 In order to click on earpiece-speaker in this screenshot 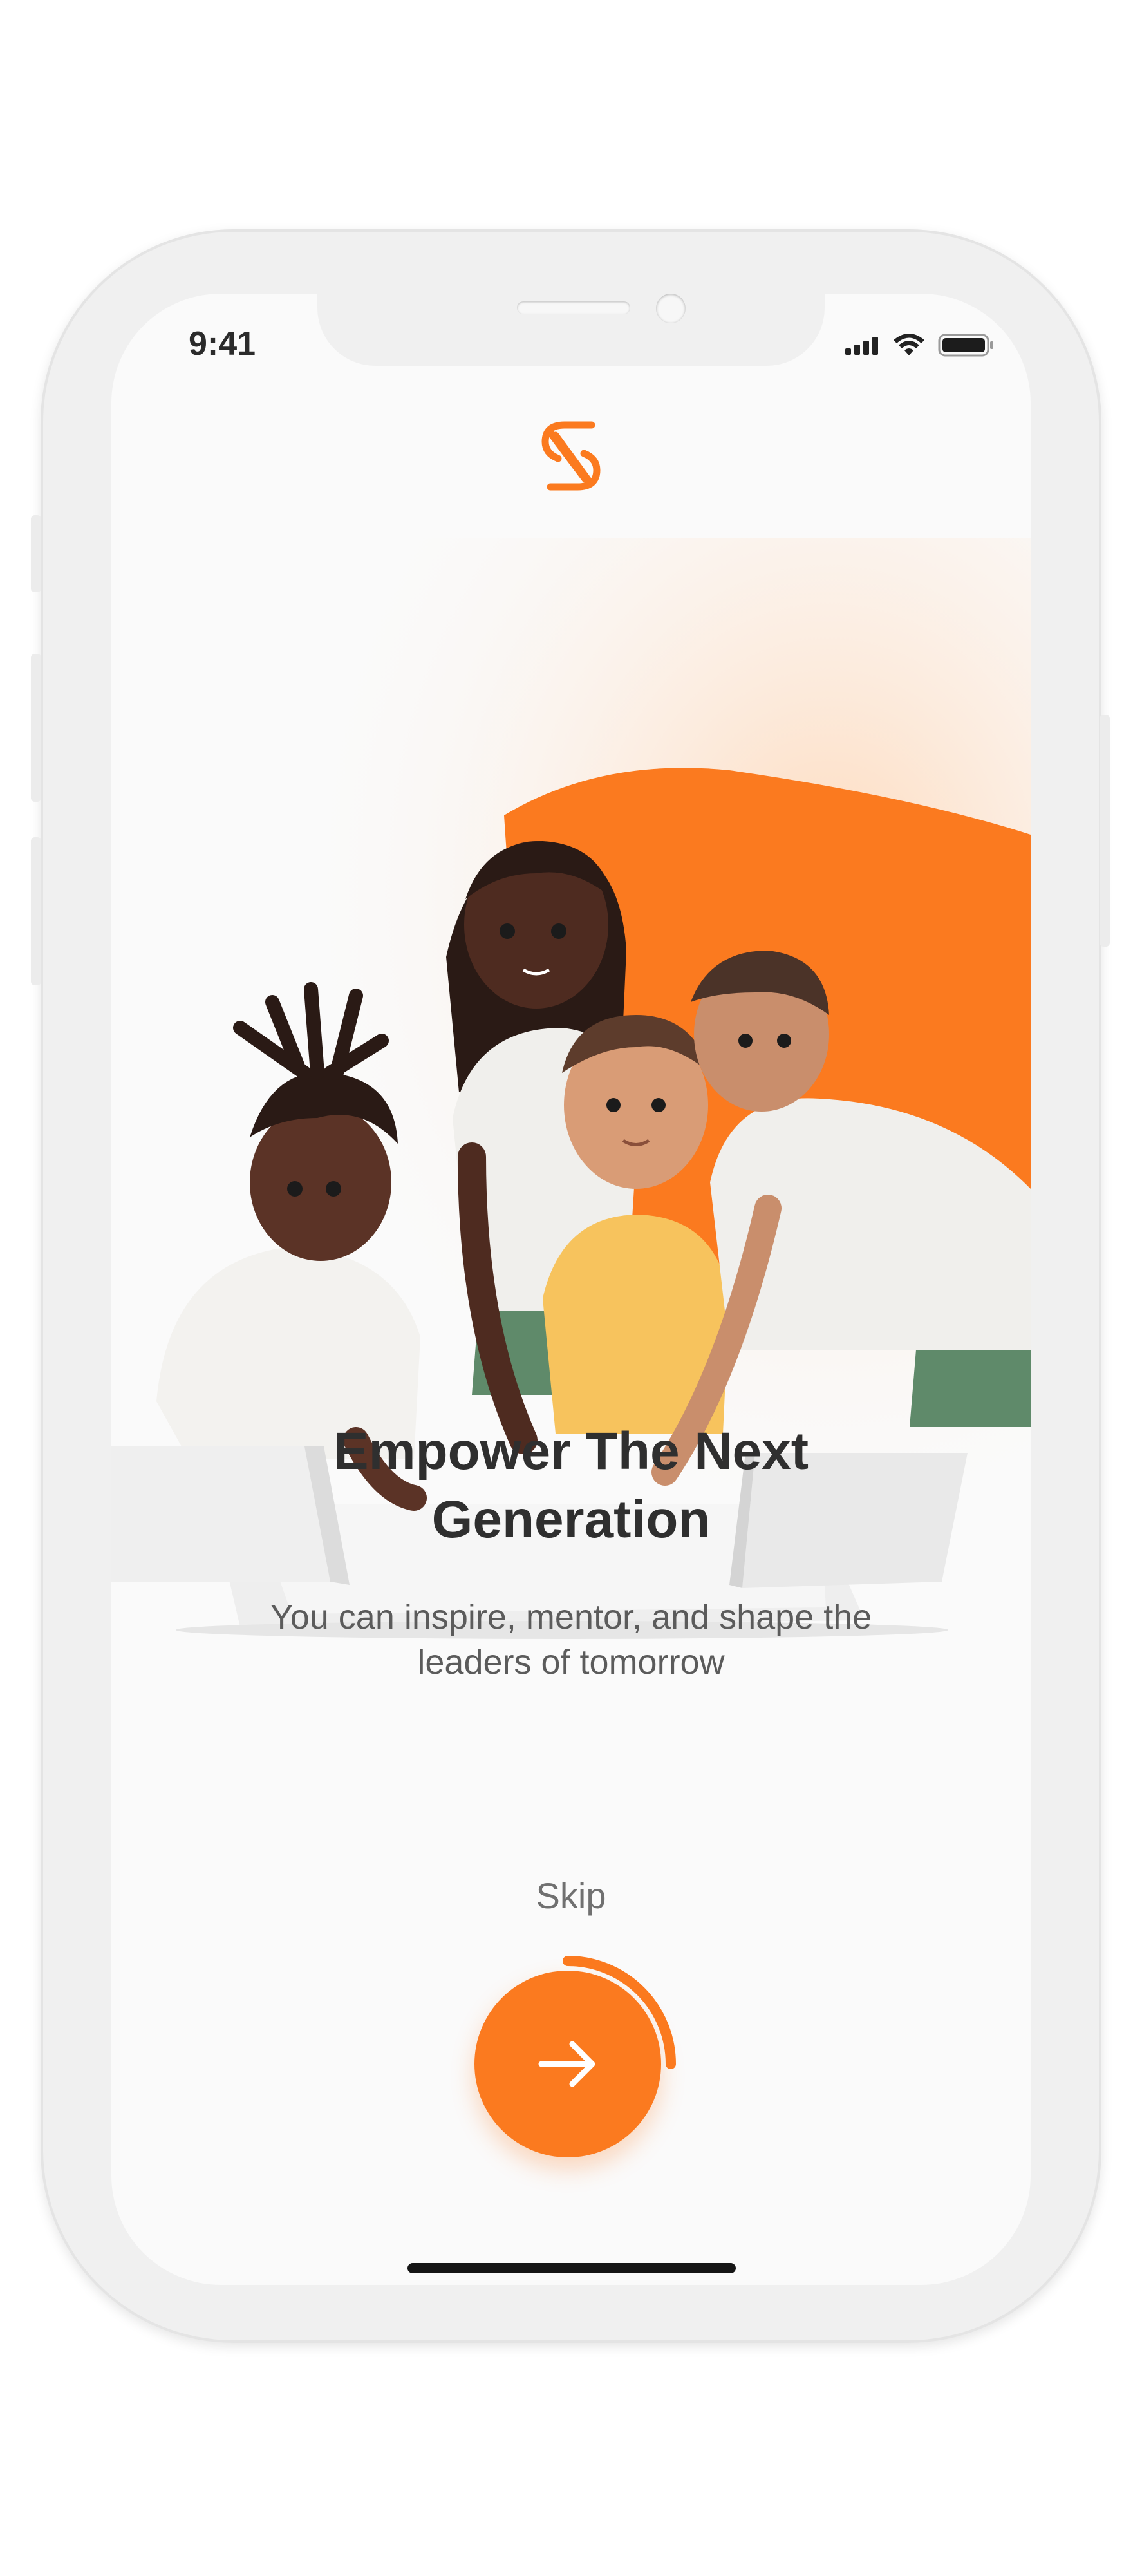, I will do `click(573, 307)`.